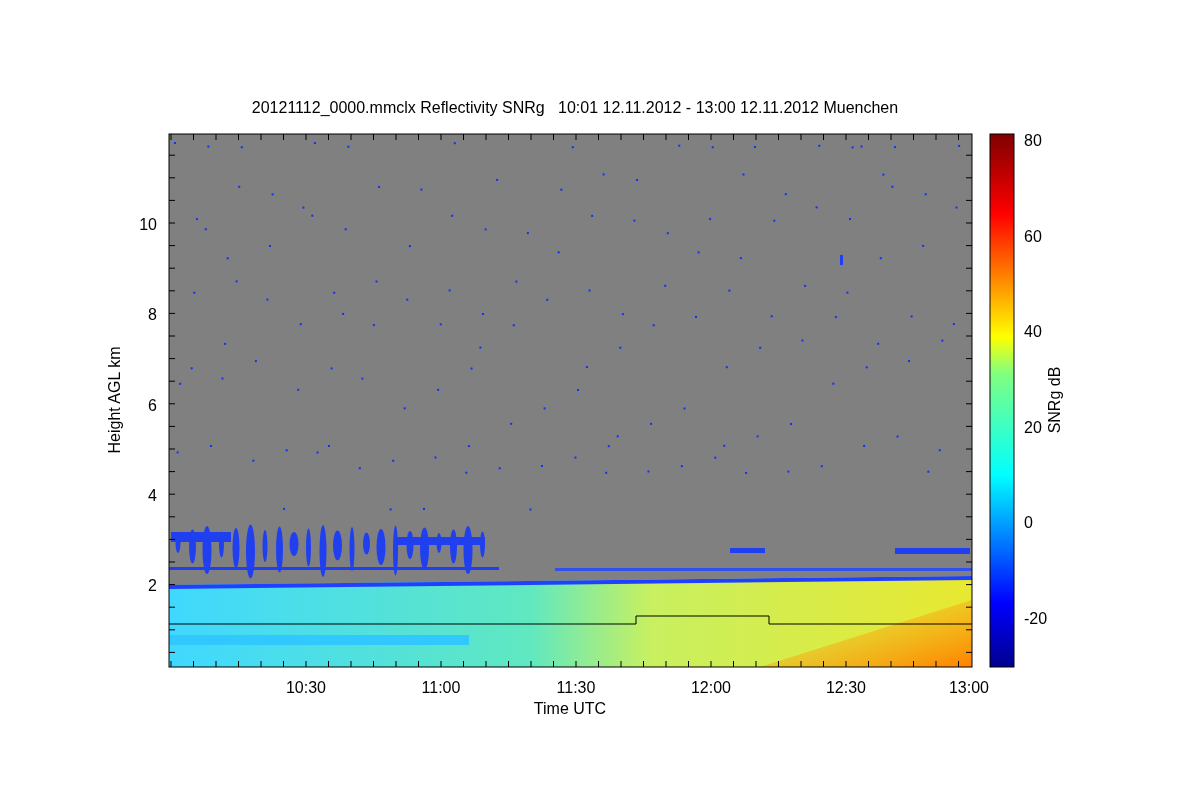  Describe the element at coordinates (969, 687) in the screenshot. I see `x-tick-label: 13:00` at that location.